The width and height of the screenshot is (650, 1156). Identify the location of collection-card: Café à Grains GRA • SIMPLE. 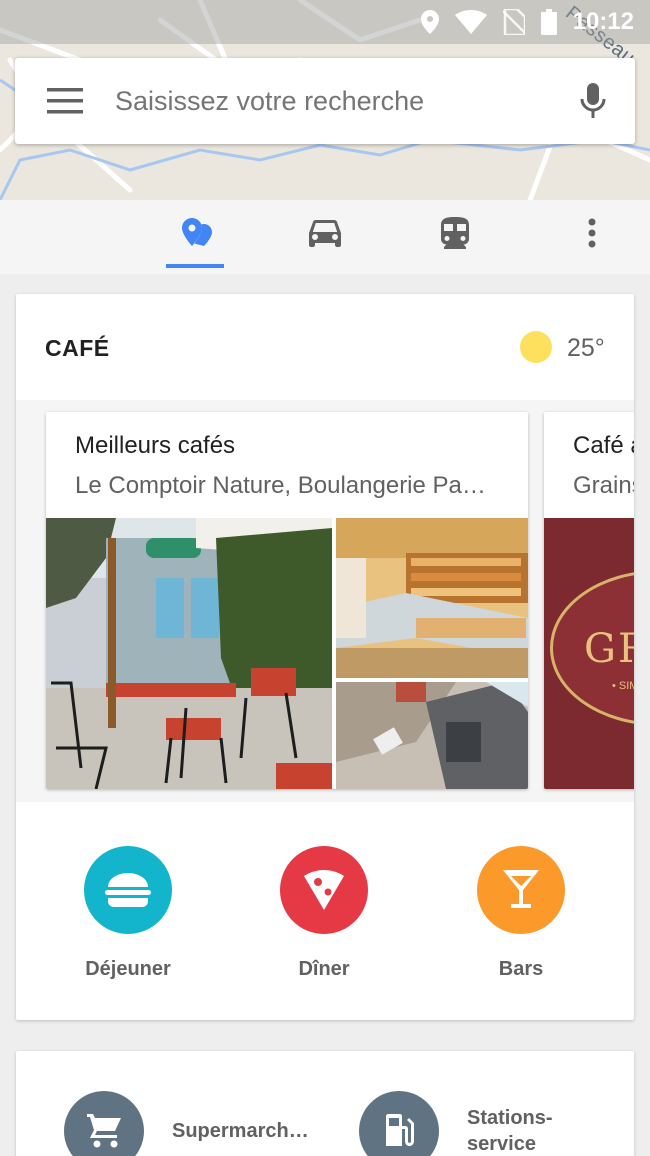
(589, 600).